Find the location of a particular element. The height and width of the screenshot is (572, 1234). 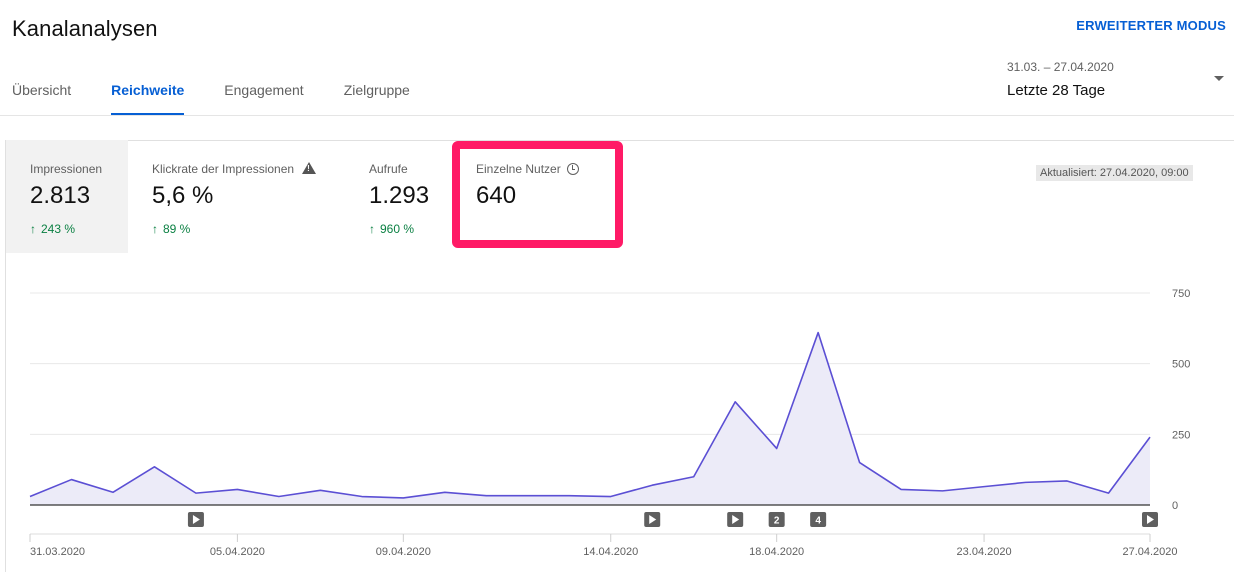

video-count-marker: 4 is located at coordinates (818, 519).